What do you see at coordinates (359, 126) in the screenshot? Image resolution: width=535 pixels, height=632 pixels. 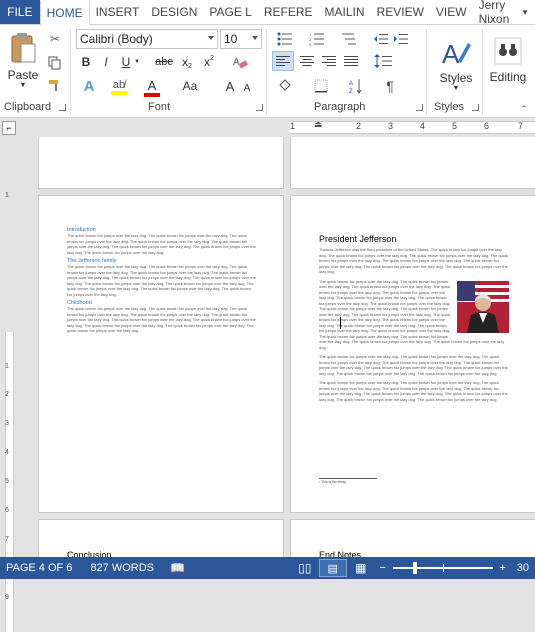 I see `ruler-mark: 2` at bounding box center [359, 126].